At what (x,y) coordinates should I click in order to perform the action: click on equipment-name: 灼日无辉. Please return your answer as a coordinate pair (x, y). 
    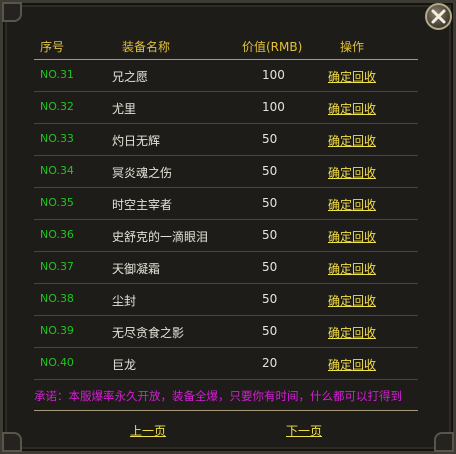
    Looking at the image, I should click on (136, 141).